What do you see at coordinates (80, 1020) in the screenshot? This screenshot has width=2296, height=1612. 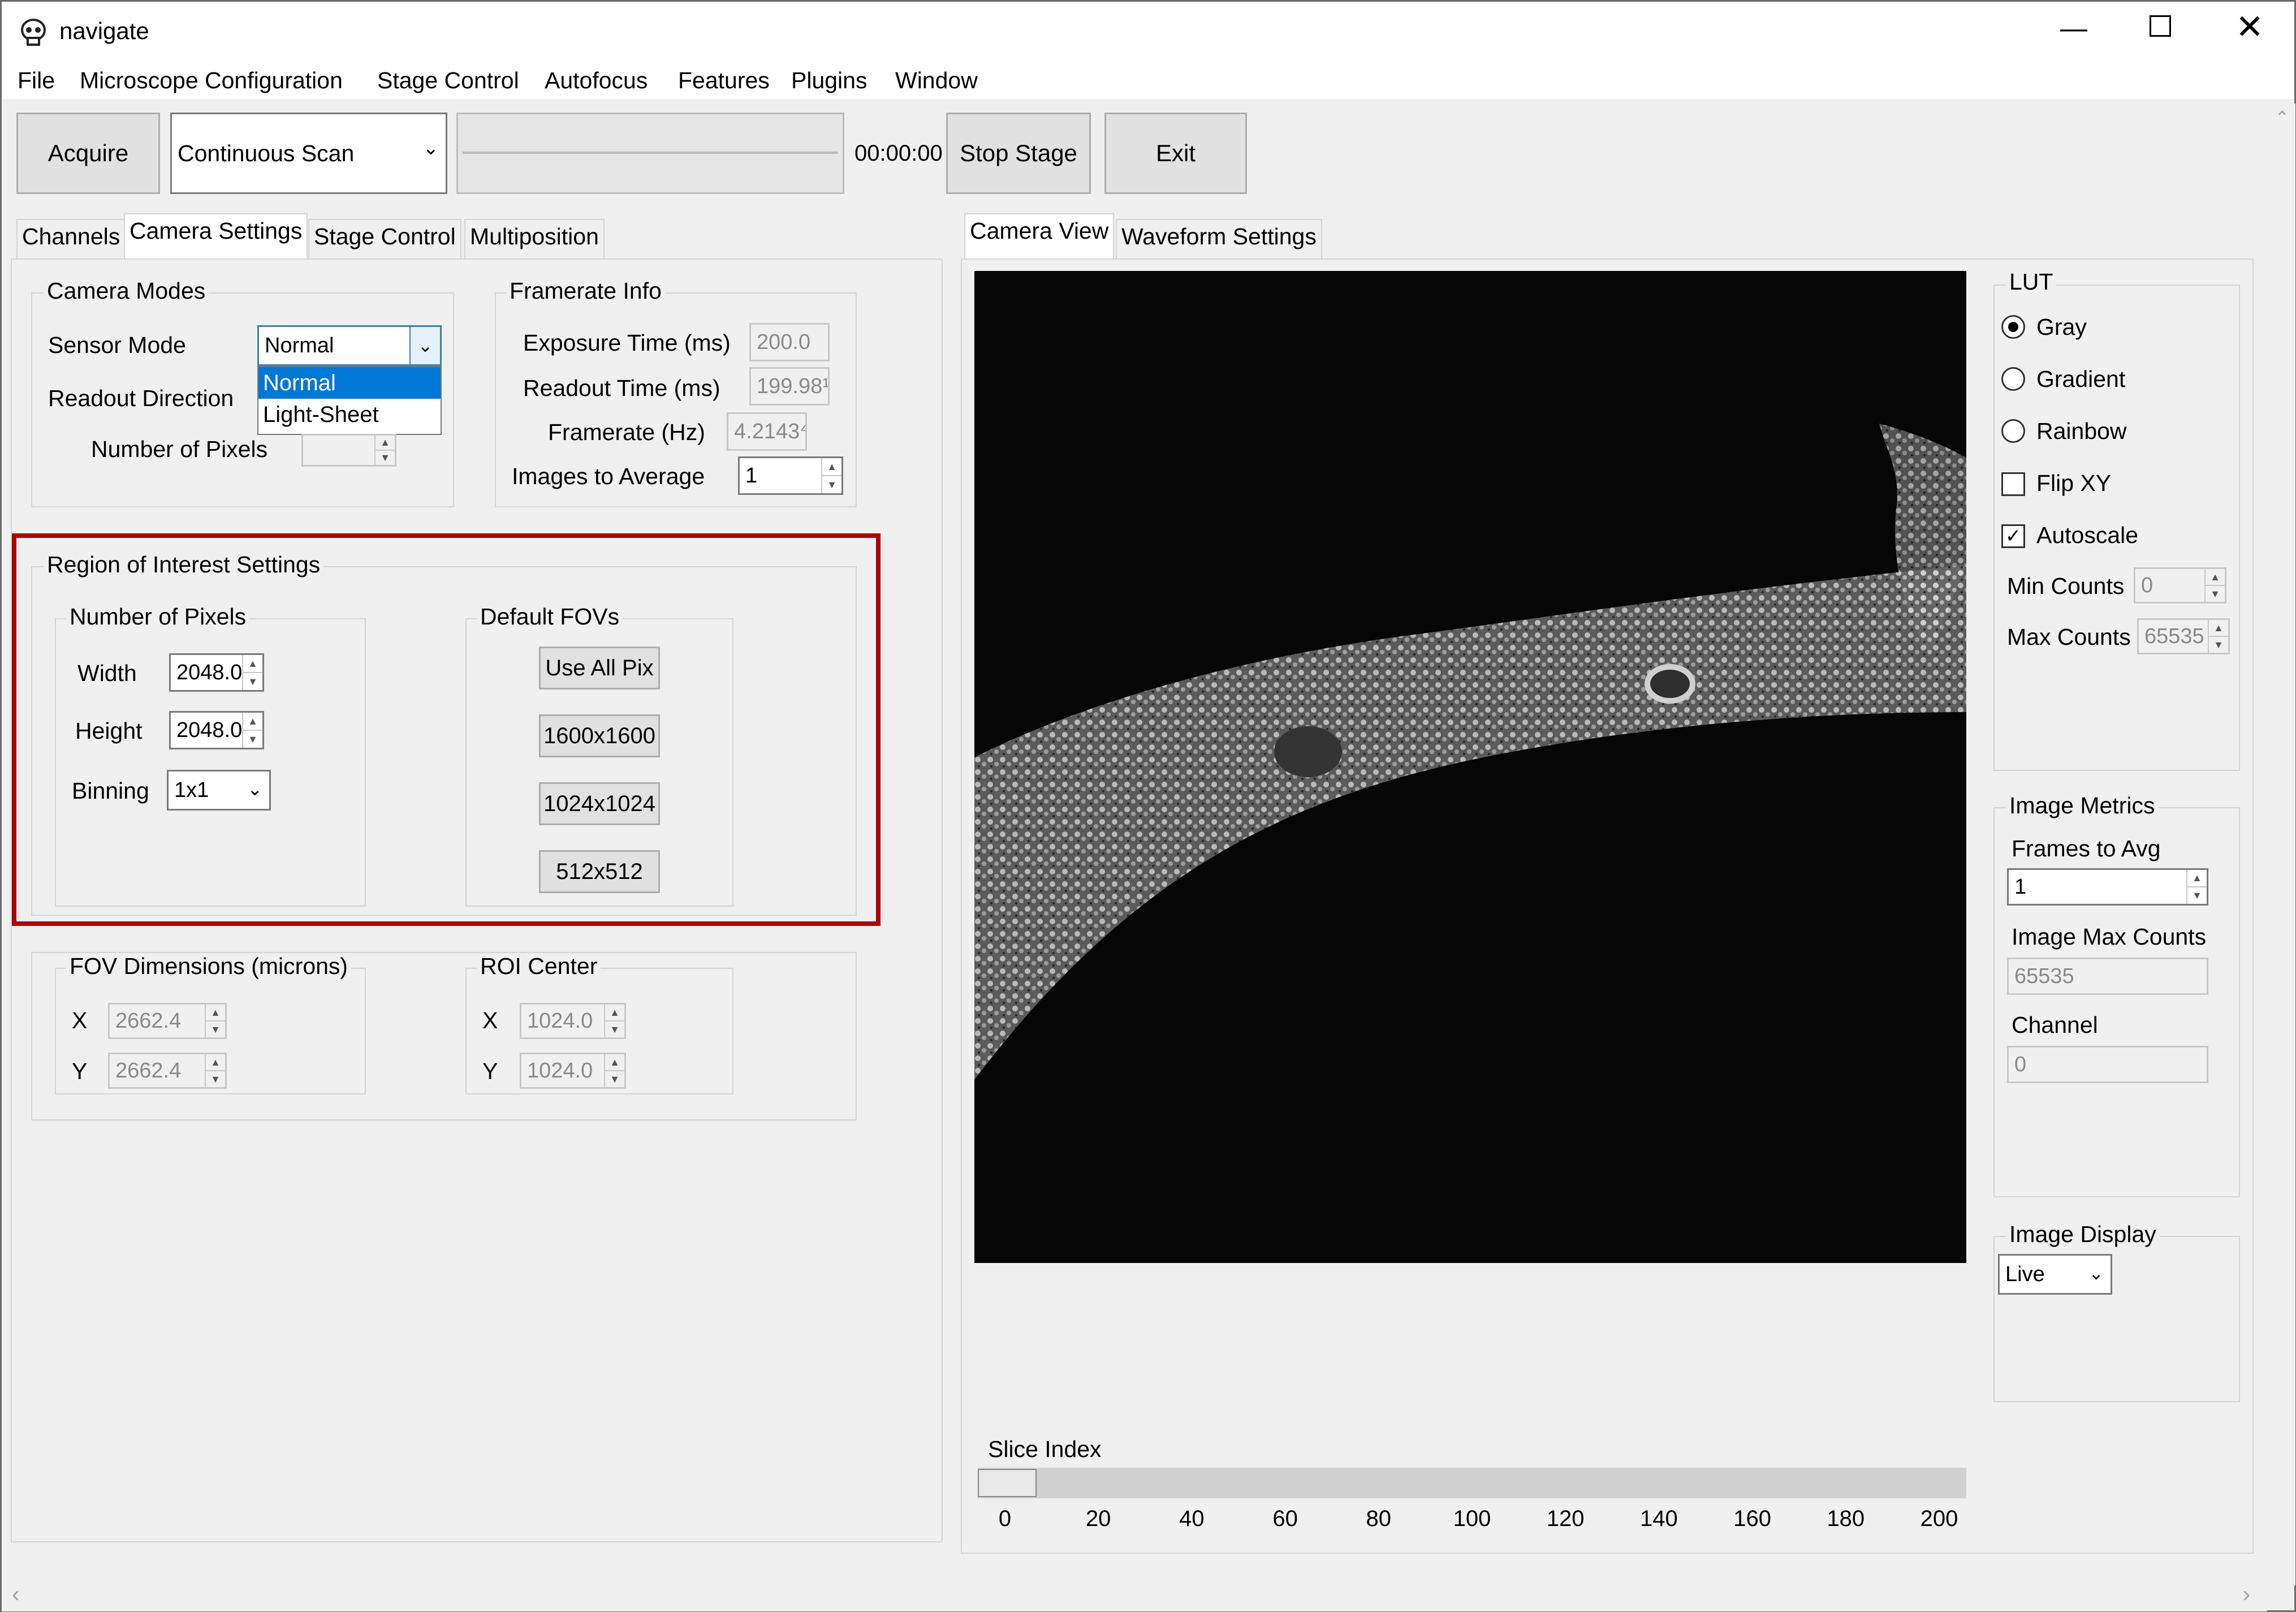 I see `fov-x-label: X` at bounding box center [80, 1020].